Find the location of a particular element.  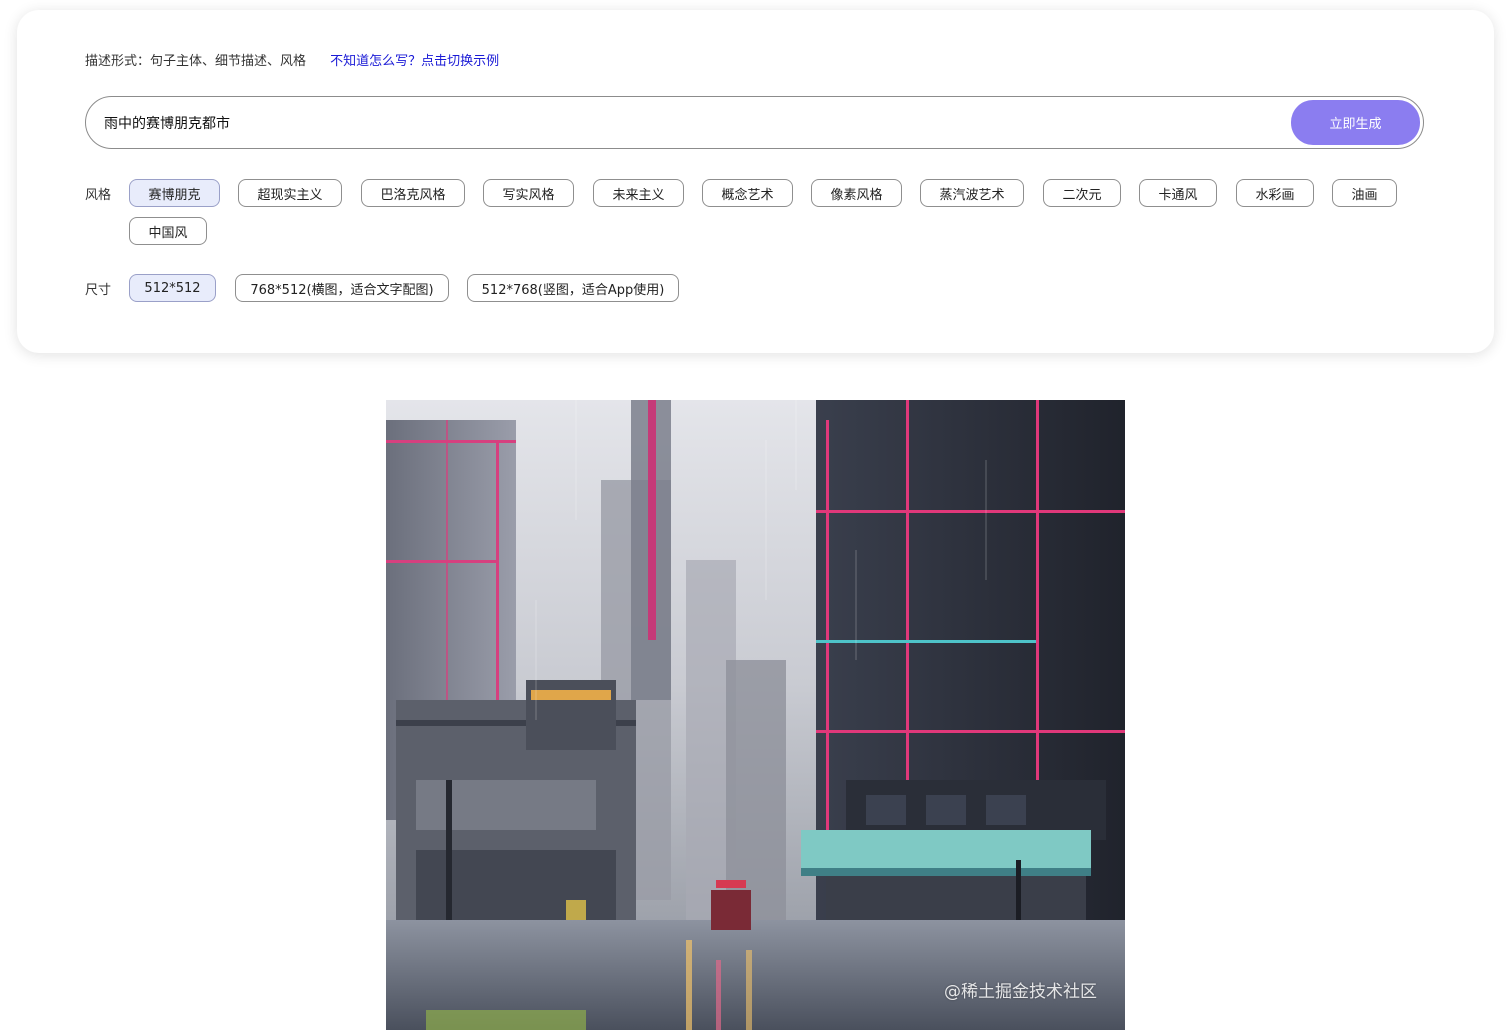

style-label: 风格 is located at coordinates (98, 195).